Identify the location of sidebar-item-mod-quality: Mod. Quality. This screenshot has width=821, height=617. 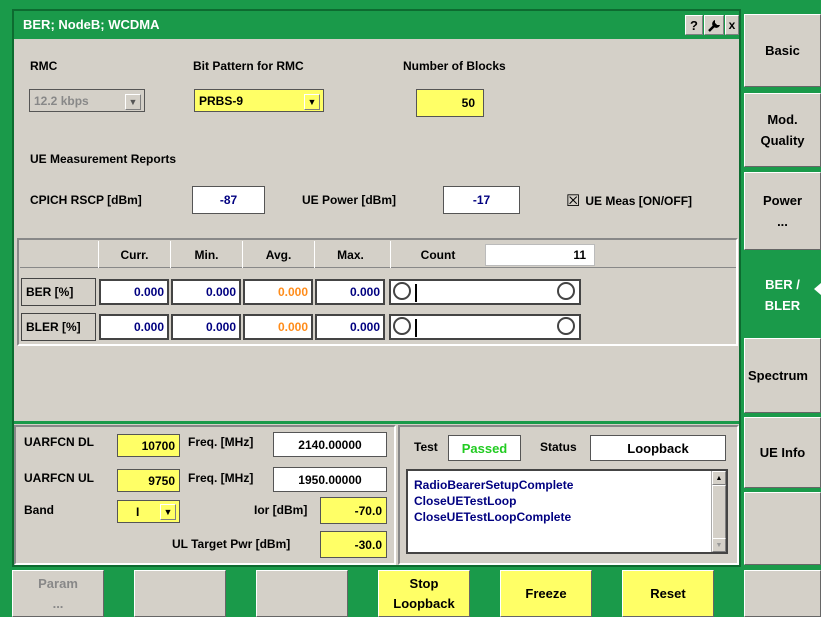
(782, 130).